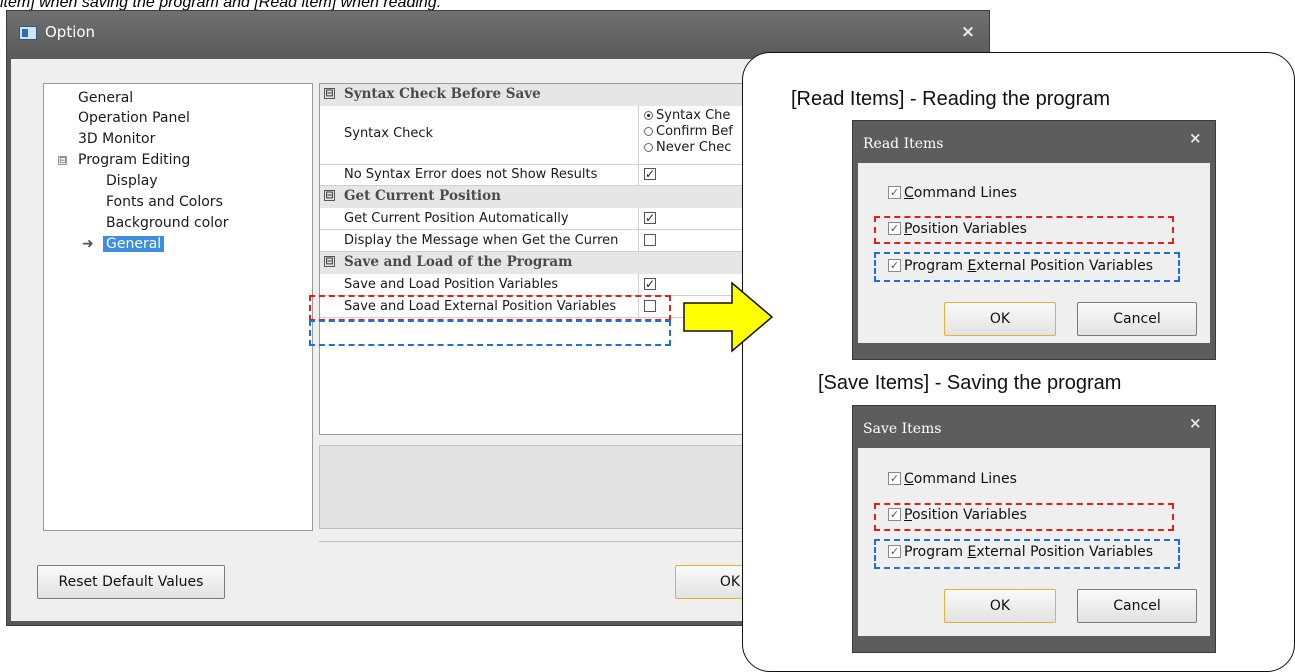 Image resolution: width=1295 pixels, height=672 pixels. What do you see at coordinates (1024, 230) in the screenshot?
I see `red-highlight-read-position-variables` at bounding box center [1024, 230].